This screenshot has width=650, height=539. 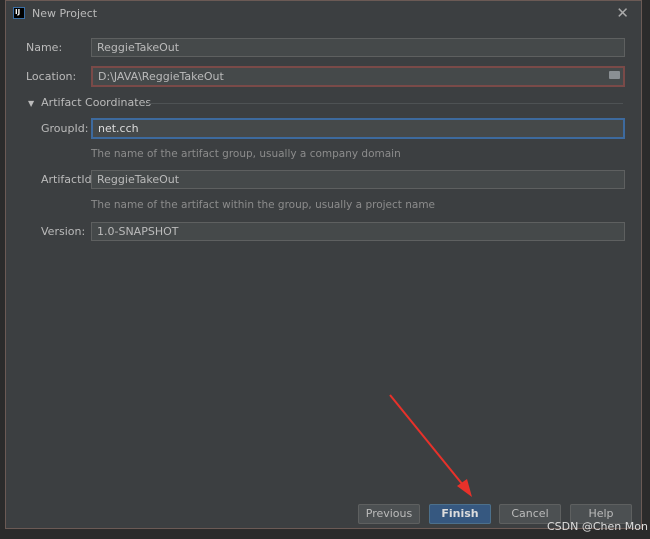 What do you see at coordinates (426, 440) in the screenshot?
I see `arrow-shaft` at bounding box center [426, 440].